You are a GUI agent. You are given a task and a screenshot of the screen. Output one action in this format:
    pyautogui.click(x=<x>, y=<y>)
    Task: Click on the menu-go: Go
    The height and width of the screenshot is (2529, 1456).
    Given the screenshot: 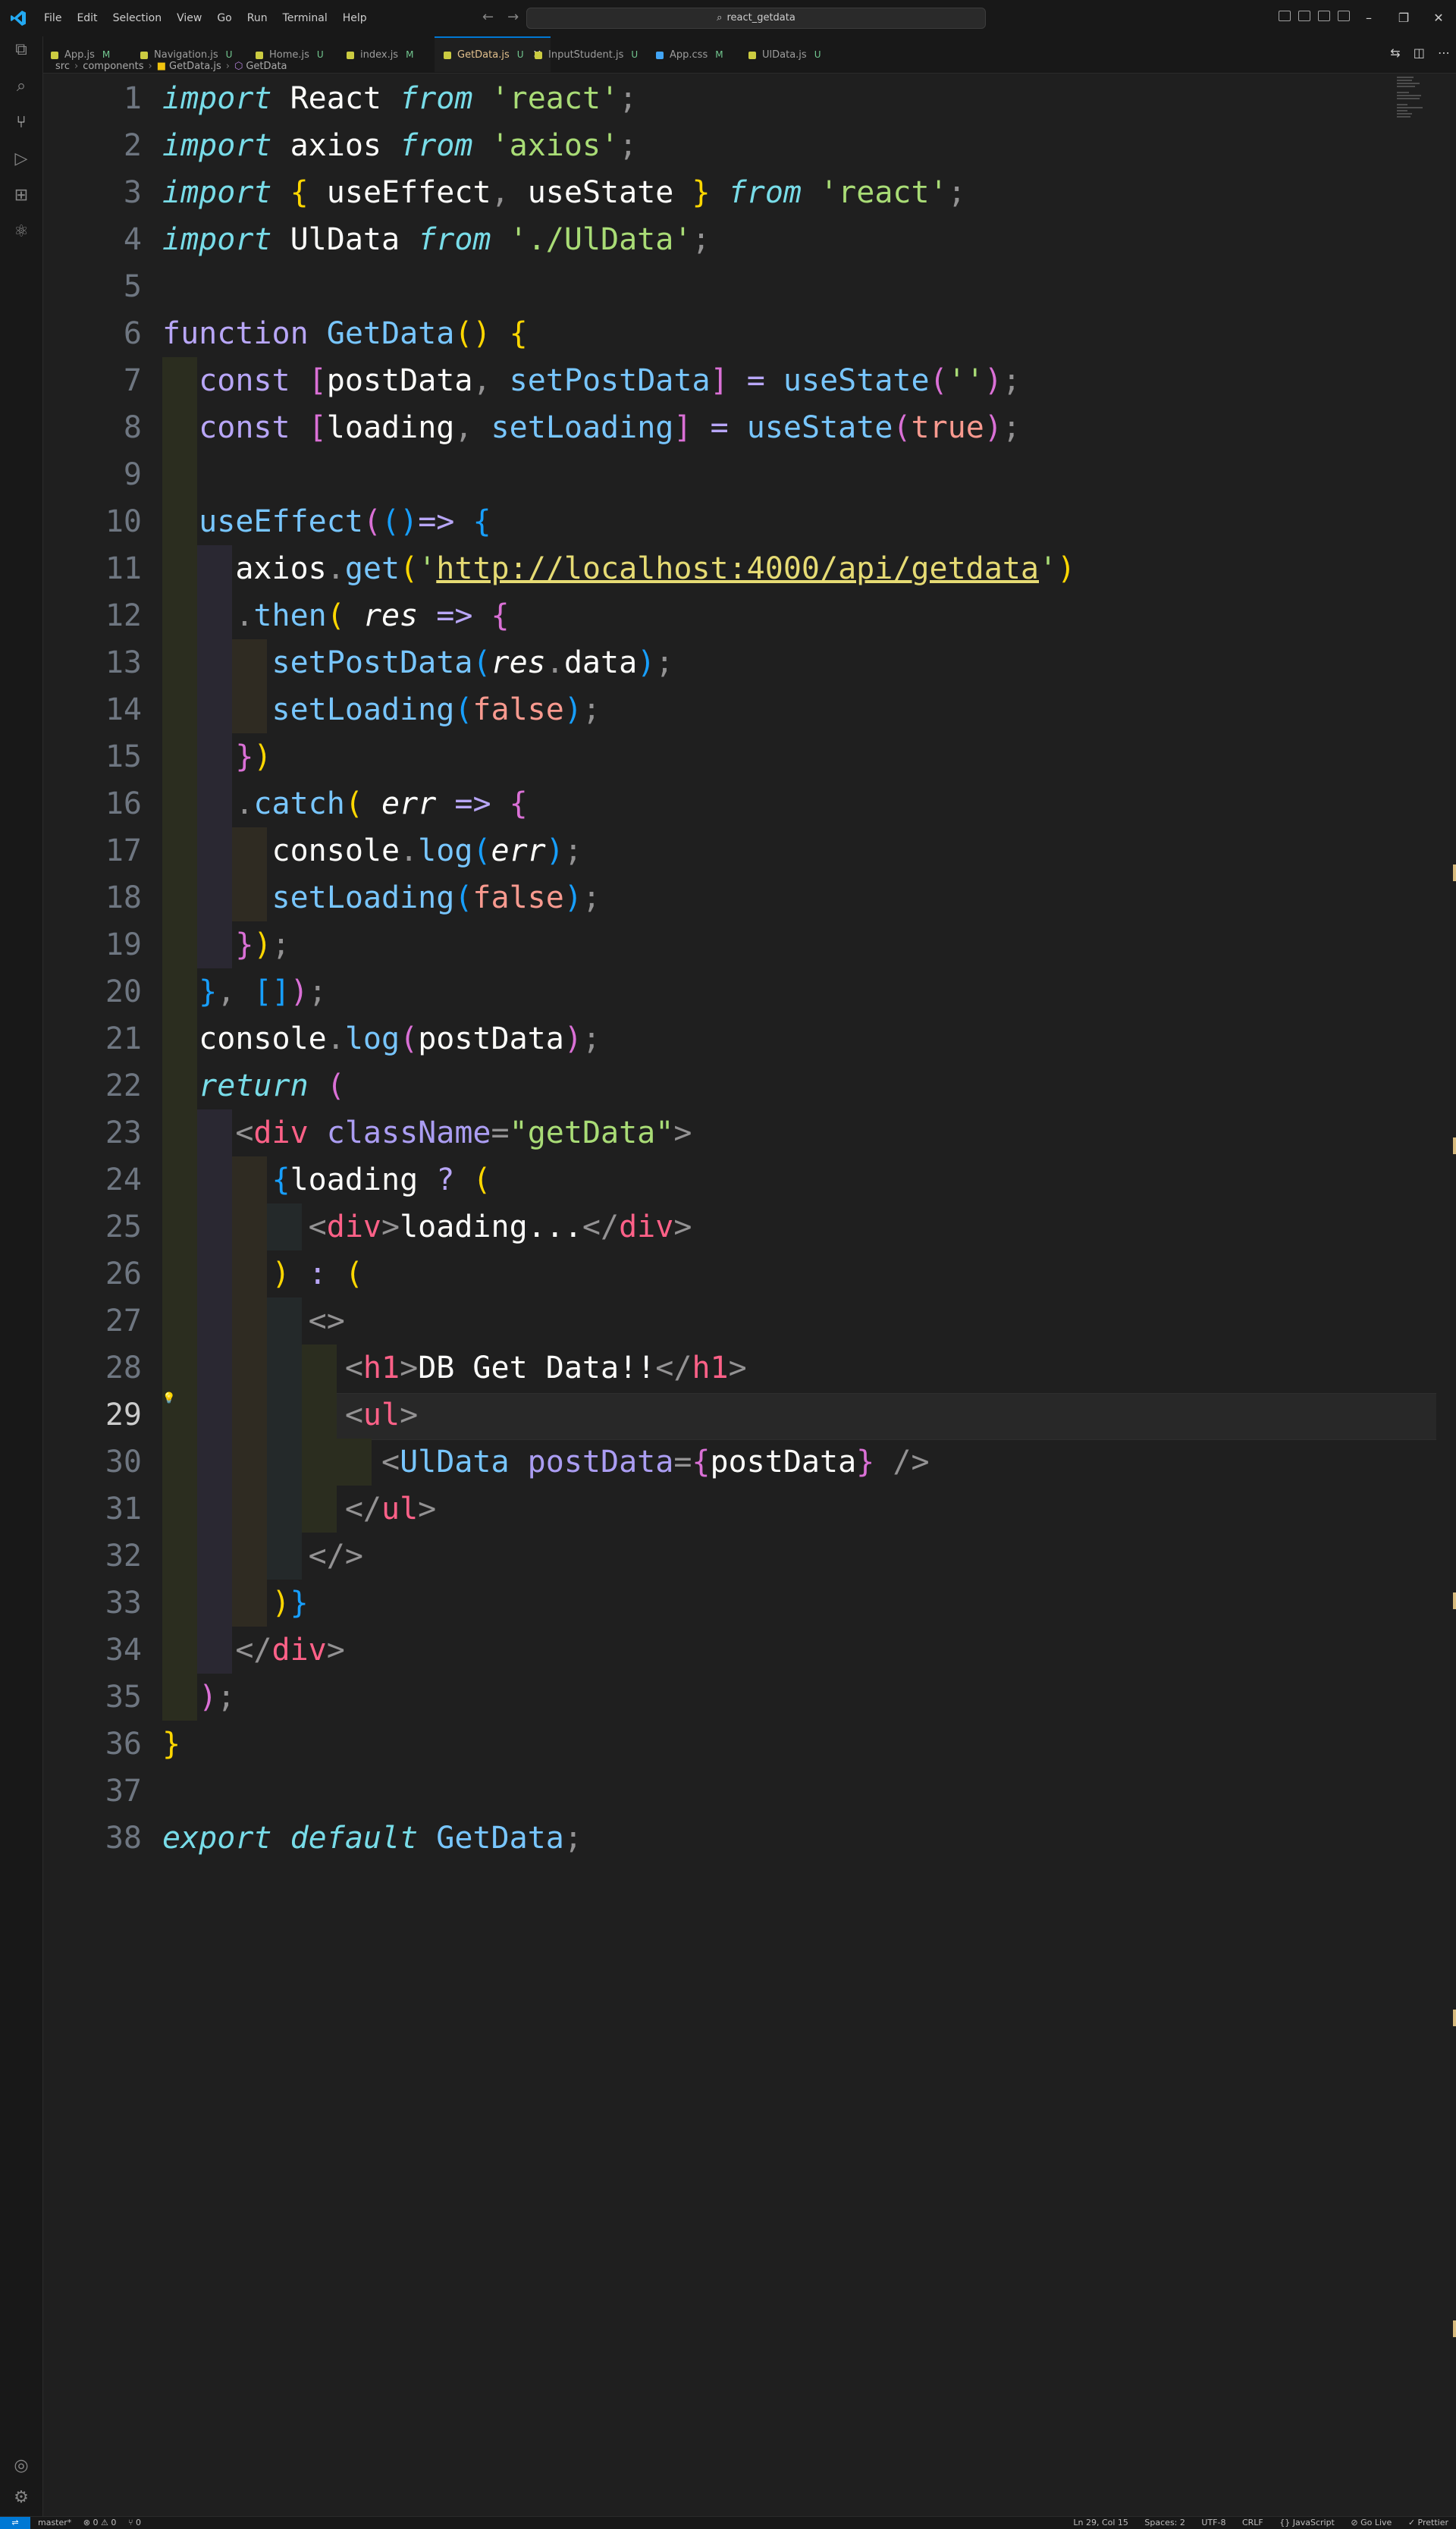 What is the action you would take?
    pyautogui.click(x=224, y=18)
    